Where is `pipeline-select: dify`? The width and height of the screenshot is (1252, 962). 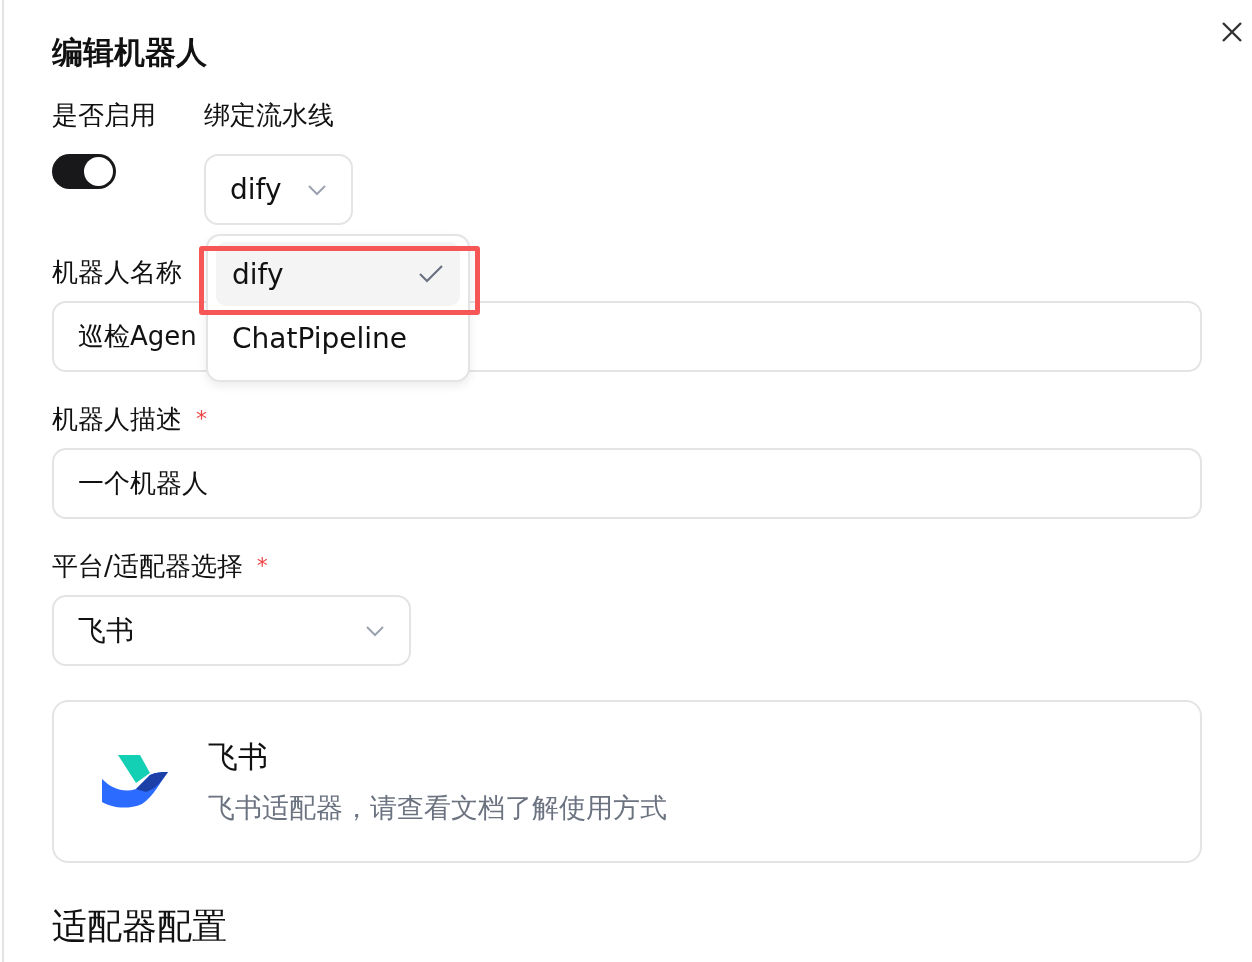
pipeline-select: dify is located at coordinates (278, 189).